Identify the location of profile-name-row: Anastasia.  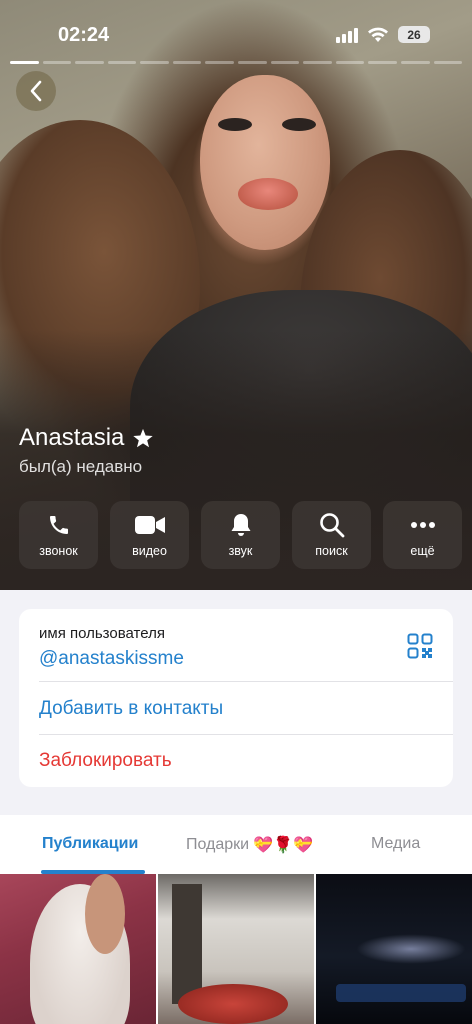
(86, 438).